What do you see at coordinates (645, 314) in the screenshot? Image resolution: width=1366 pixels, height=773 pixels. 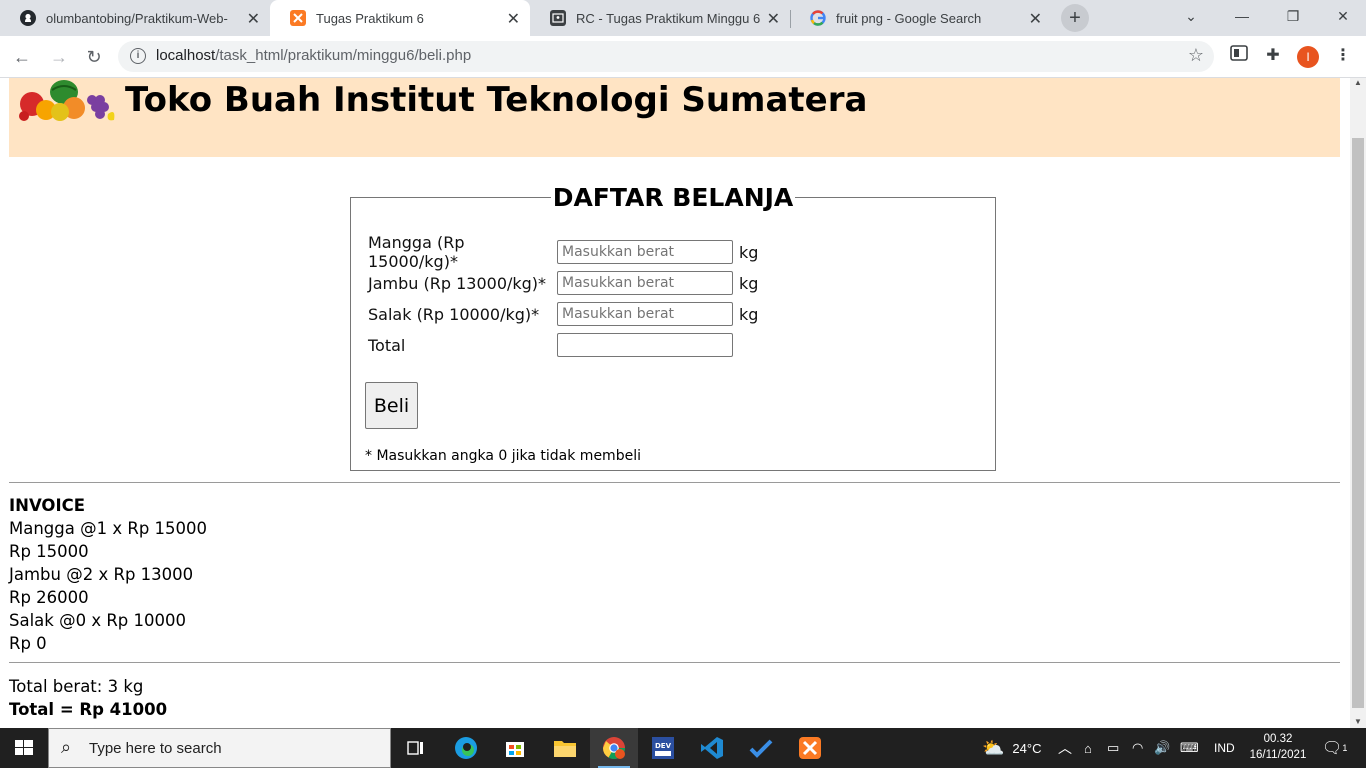 I see `salak-weight-input` at bounding box center [645, 314].